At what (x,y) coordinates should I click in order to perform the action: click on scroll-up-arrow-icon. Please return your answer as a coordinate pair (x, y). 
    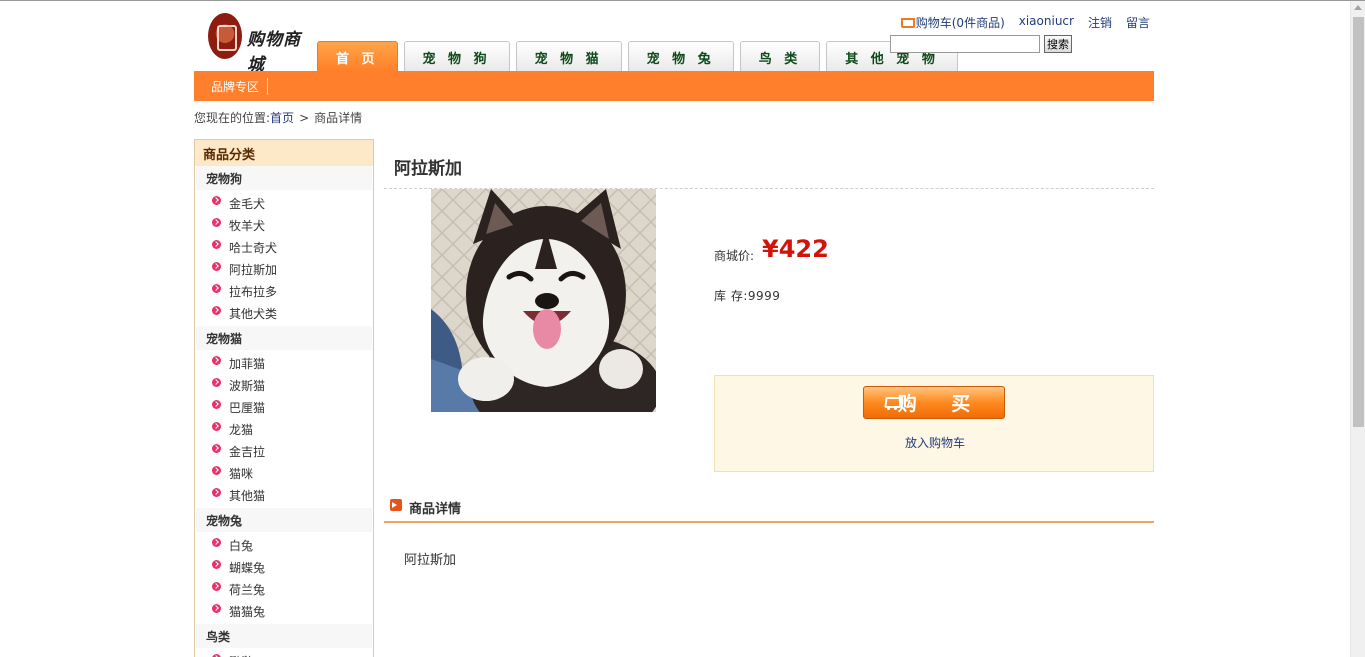
    Looking at the image, I should click on (1358, 7).